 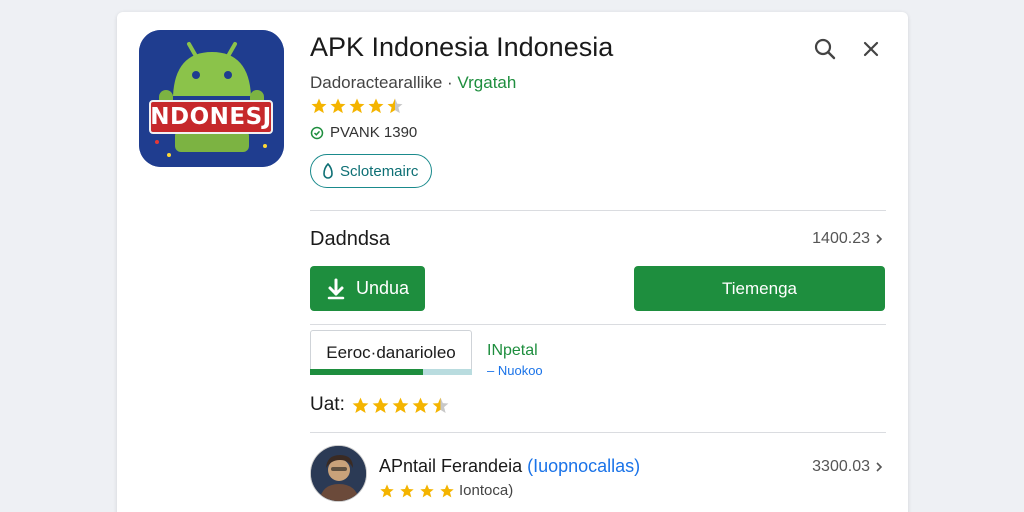 I want to click on app-meta: PVANK 1390, so click(x=363, y=132).